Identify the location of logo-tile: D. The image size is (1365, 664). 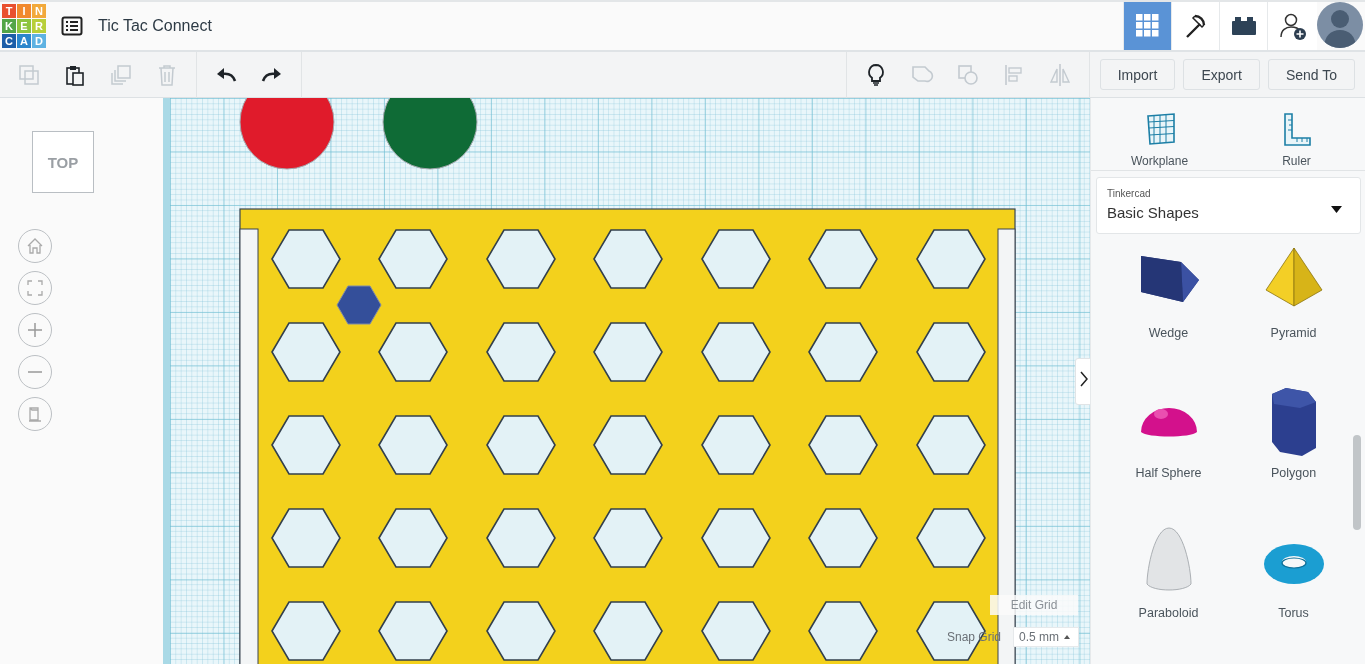
(39, 41).